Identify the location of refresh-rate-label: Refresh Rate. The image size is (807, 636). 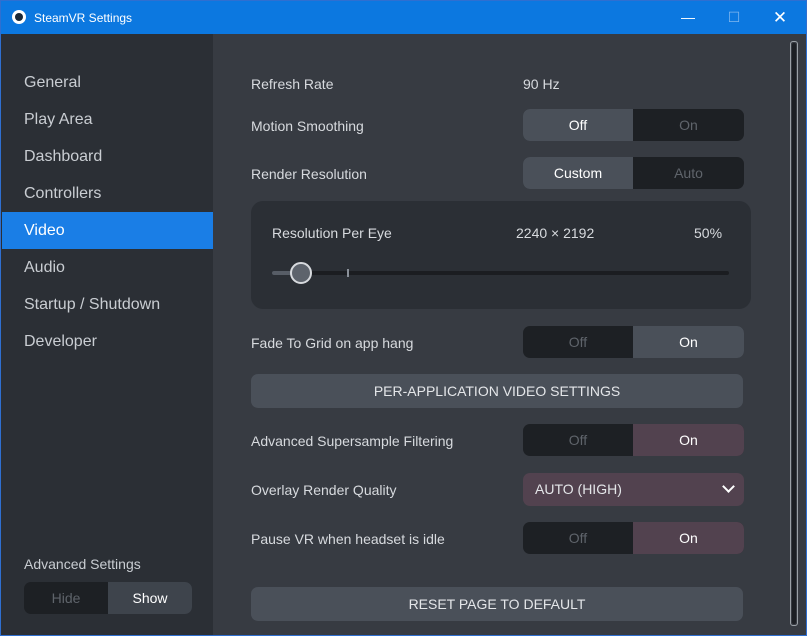
(292, 84).